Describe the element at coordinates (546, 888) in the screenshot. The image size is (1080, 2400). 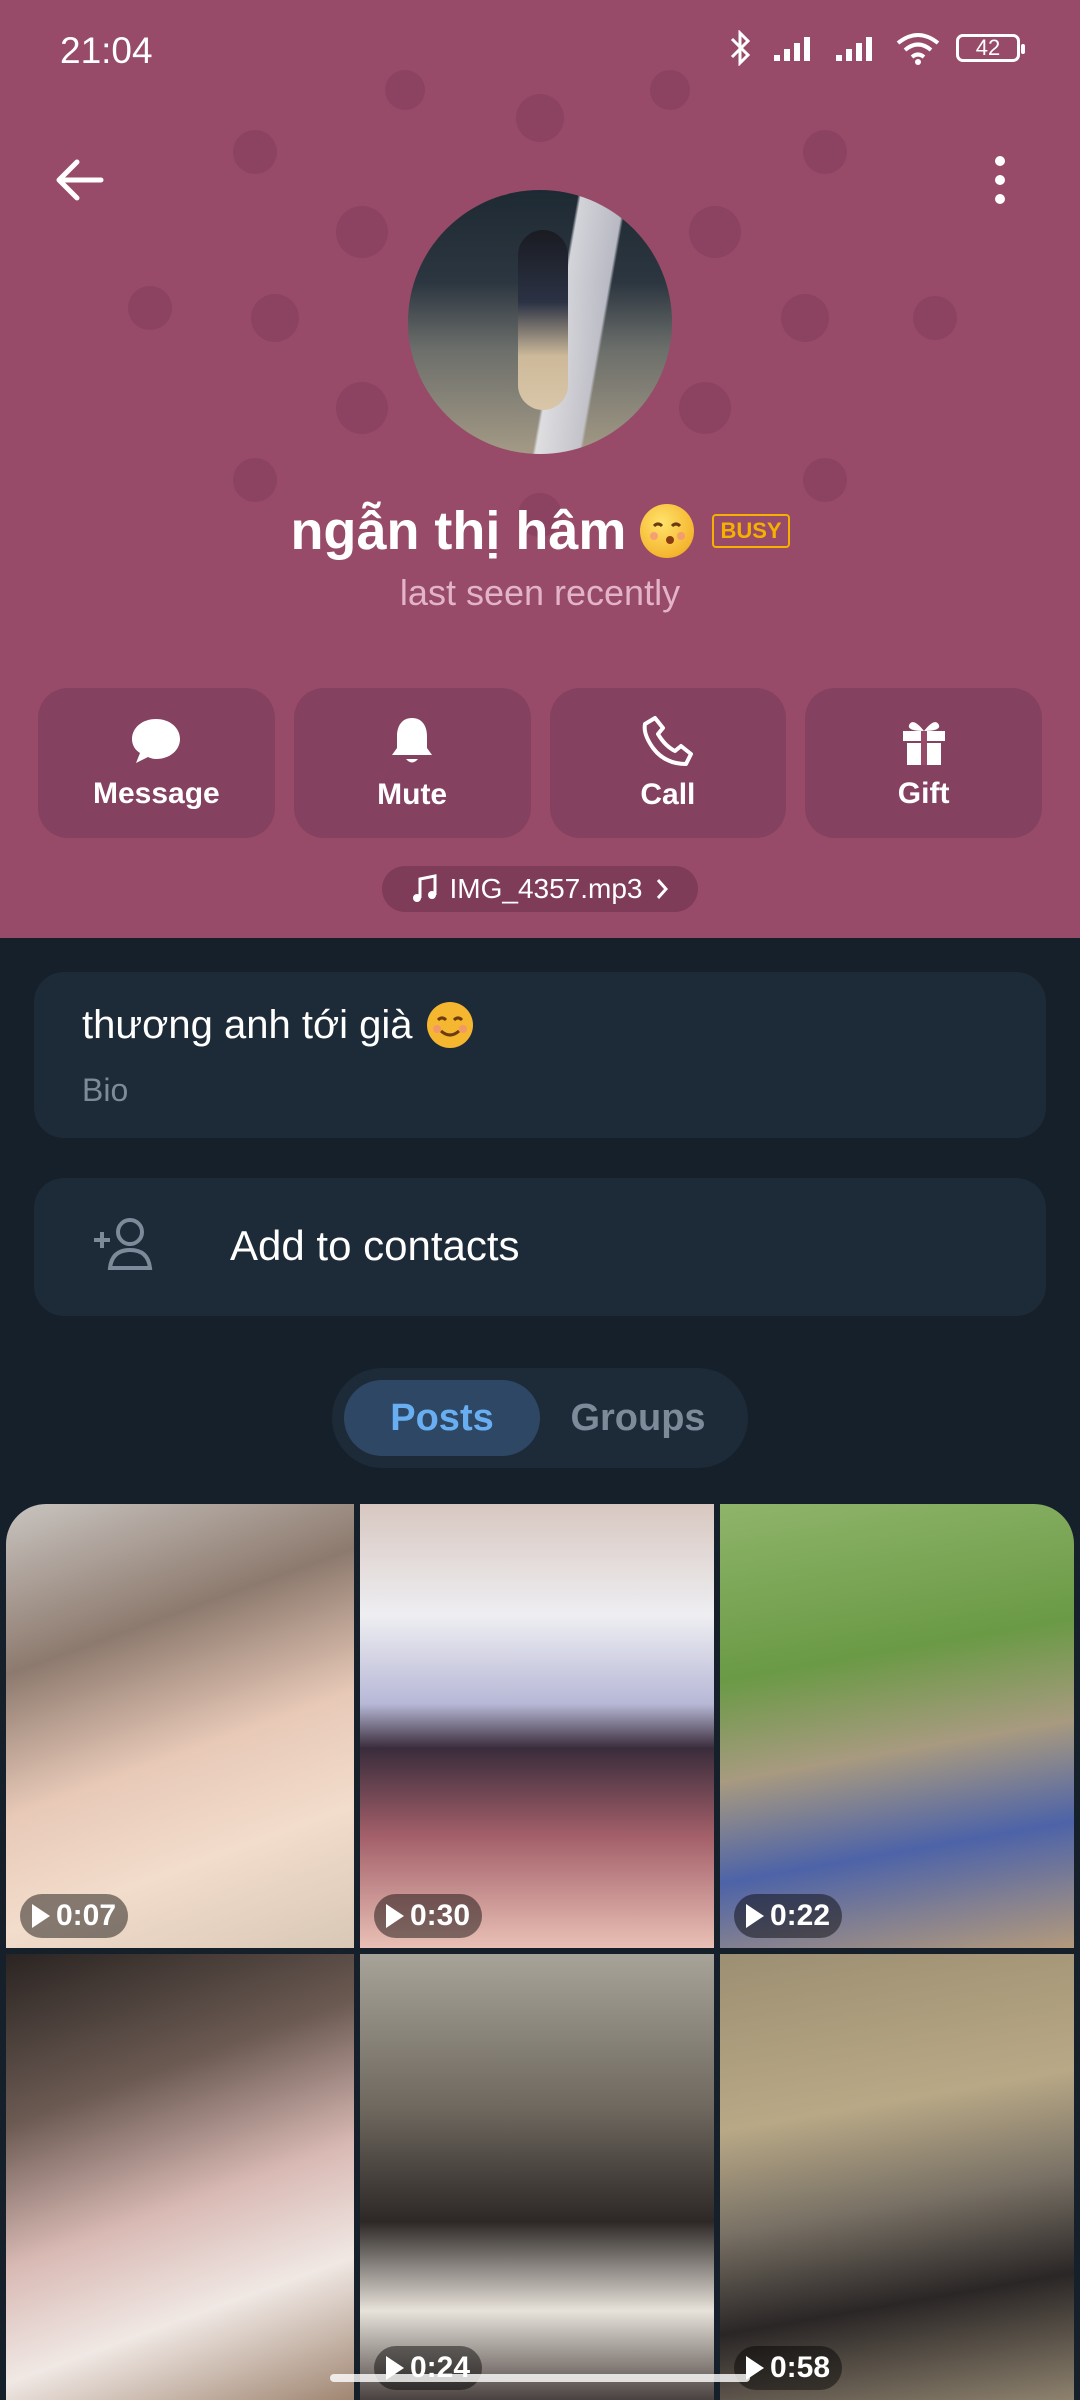
I see `music-label: IMG_4357.mp3` at that location.